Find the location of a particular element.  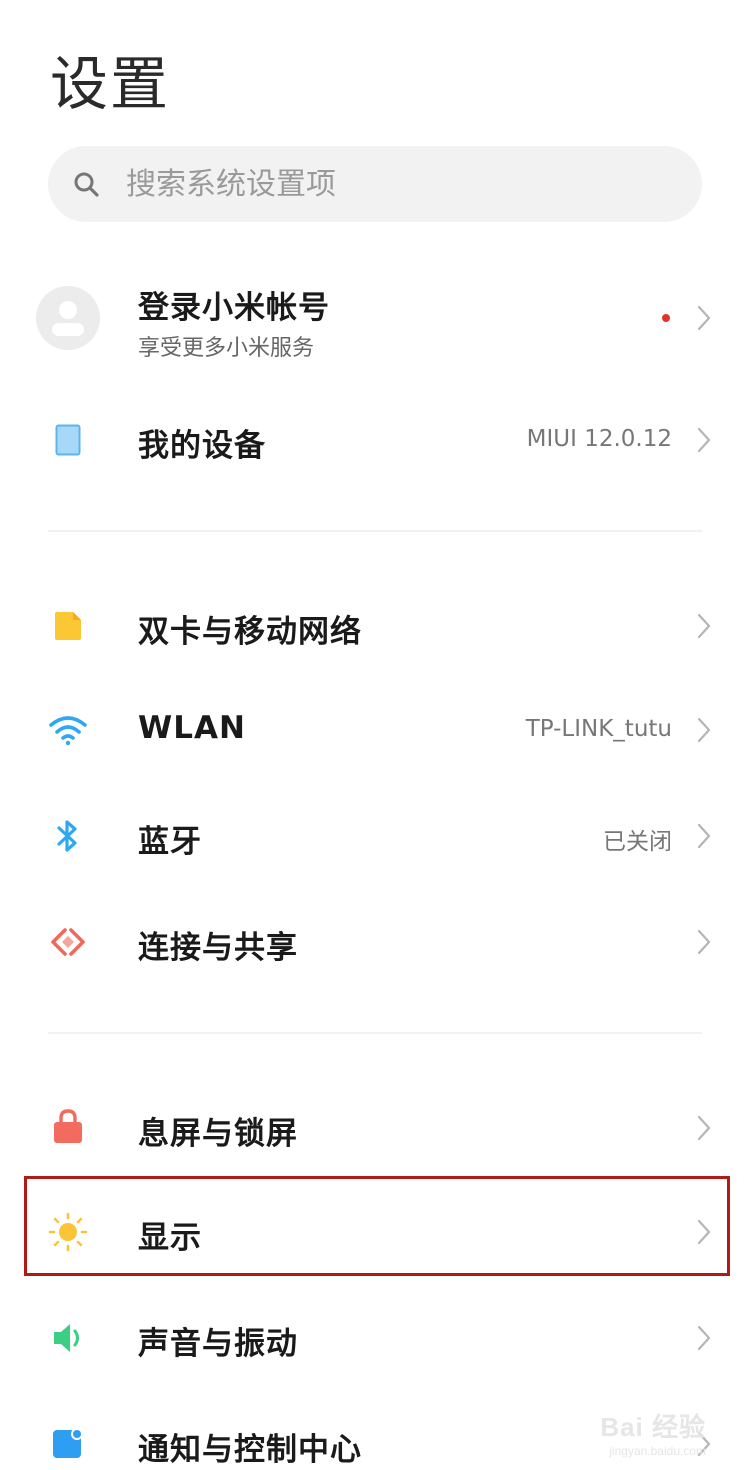

search-icon is located at coordinates (86, 184).